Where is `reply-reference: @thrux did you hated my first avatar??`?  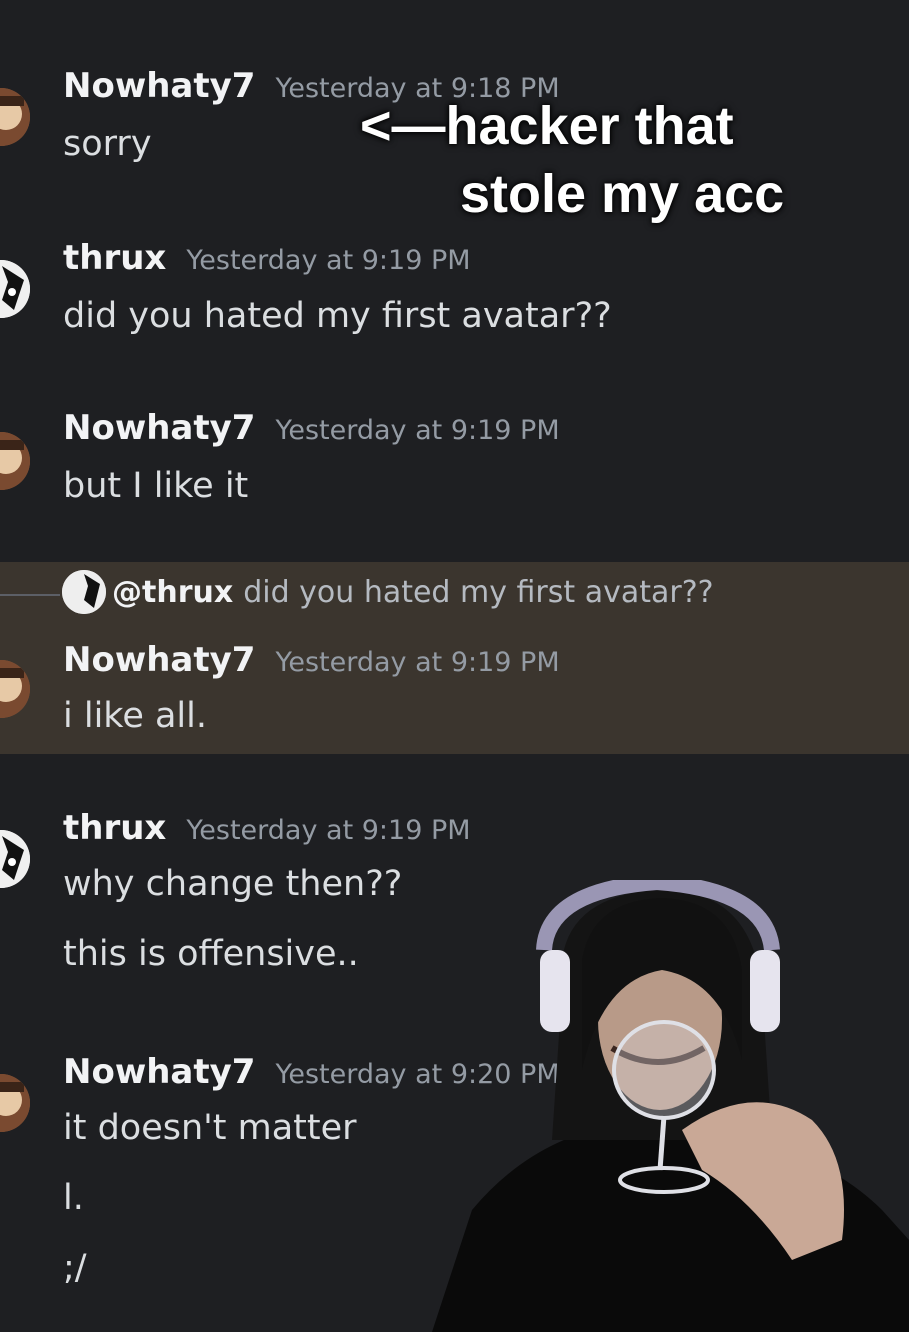
reply-reference: @thrux did you hated my first avatar?? is located at coordinates (388, 594).